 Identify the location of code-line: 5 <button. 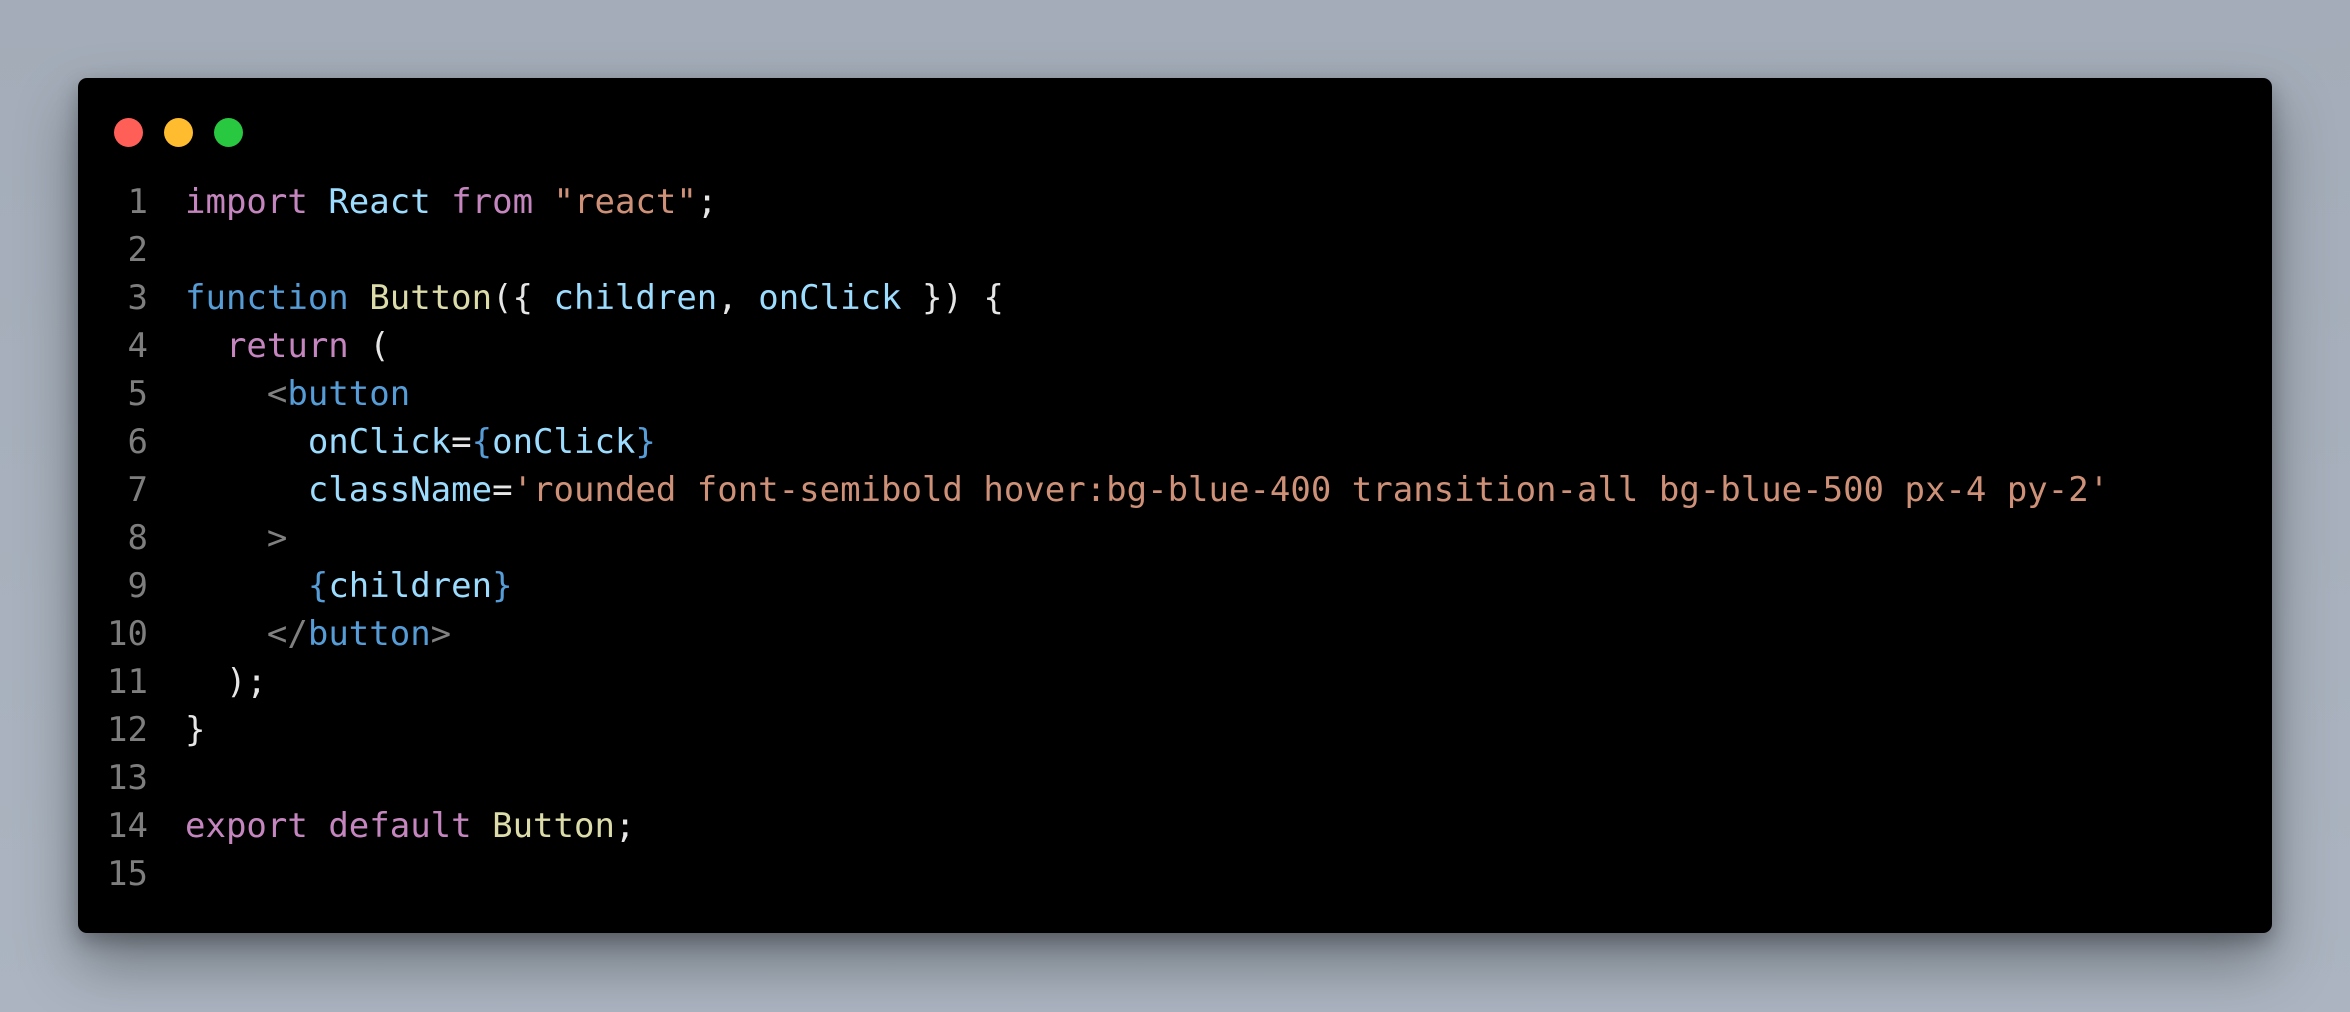
(1175, 394).